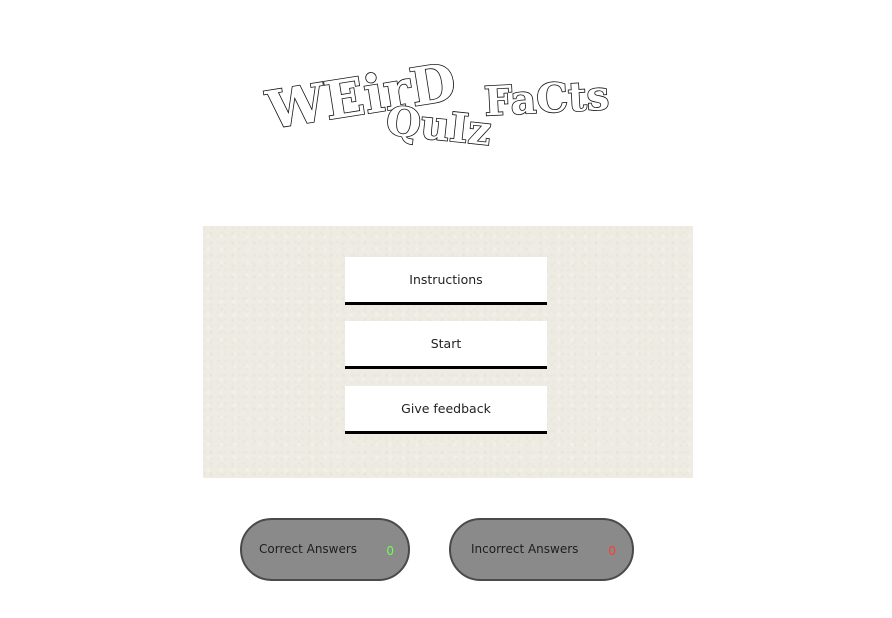  What do you see at coordinates (525, 549) in the screenshot?
I see `incorrect-answers-label: Incorrect Answers` at bounding box center [525, 549].